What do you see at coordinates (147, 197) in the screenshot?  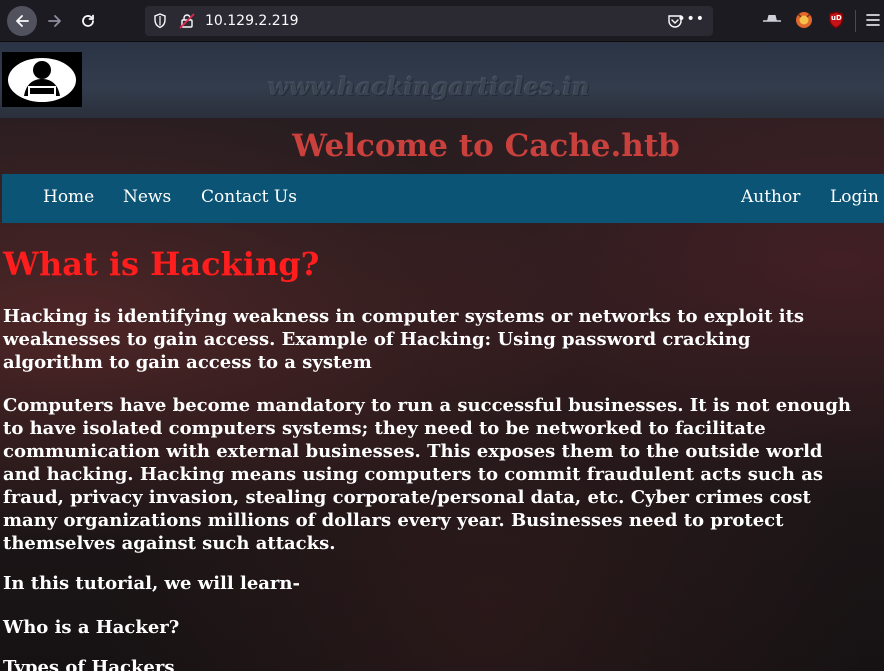 I see `nav-news-link: News` at bounding box center [147, 197].